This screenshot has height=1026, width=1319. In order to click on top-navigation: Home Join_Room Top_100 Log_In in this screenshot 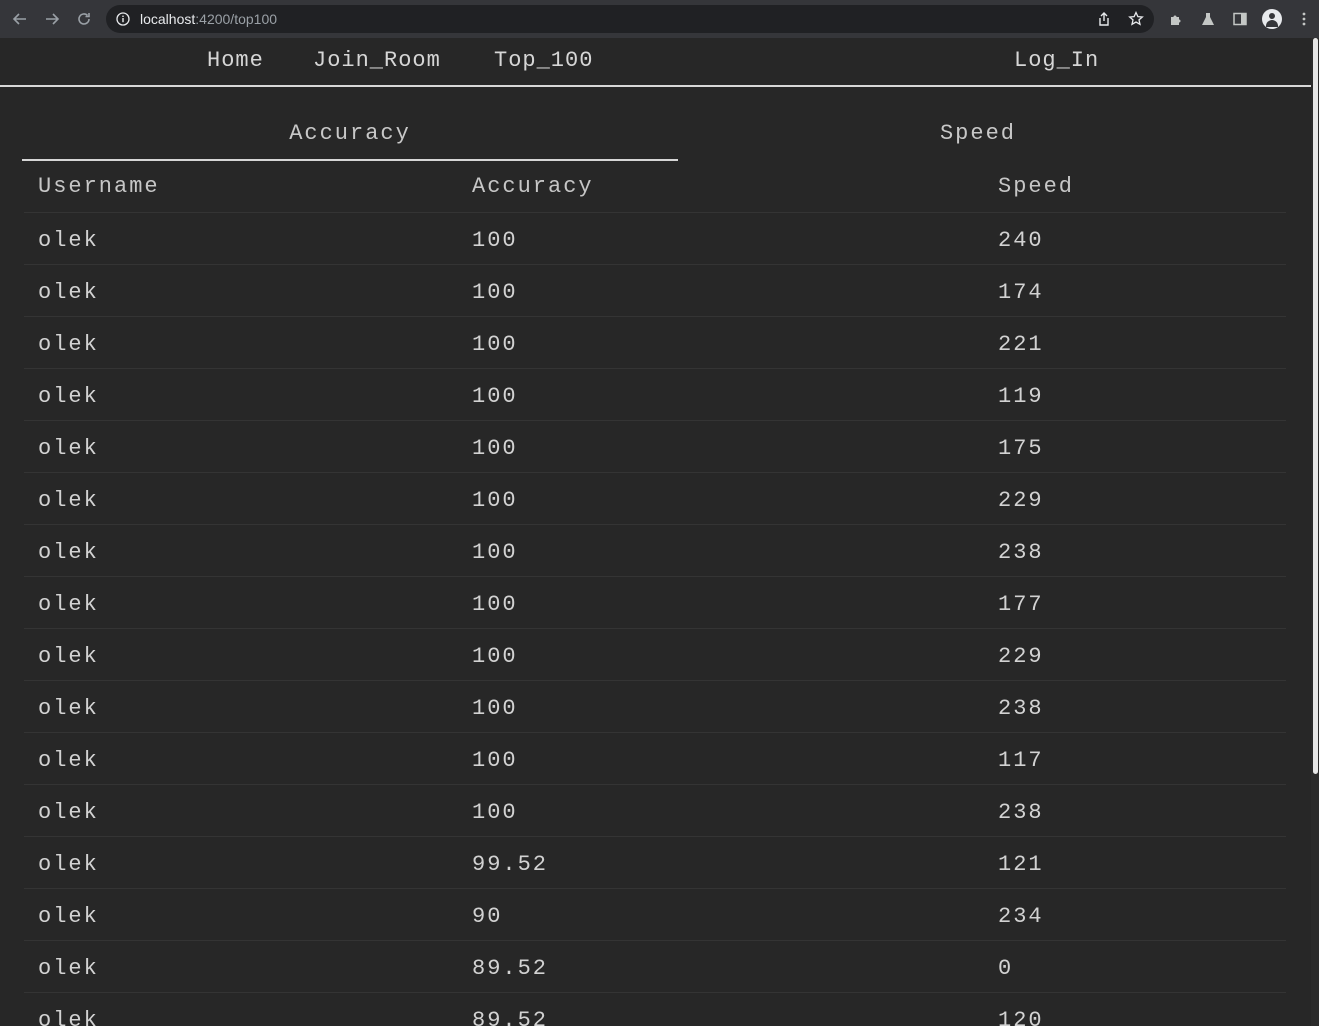, I will do `click(655, 62)`.